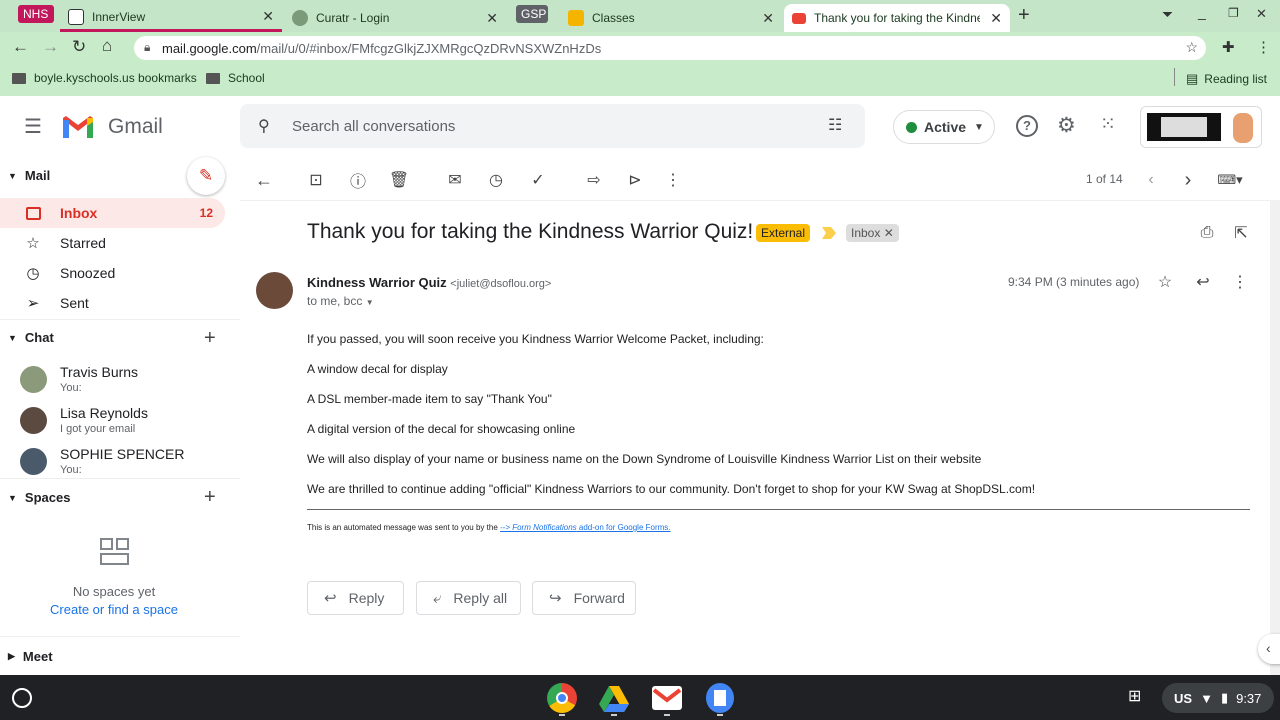 This screenshot has height=720, width=1280. What do you see at coordinates (496, 180) in the screenshot?
I see `snooze-icon: ◷` at bounding box center [496, 180].